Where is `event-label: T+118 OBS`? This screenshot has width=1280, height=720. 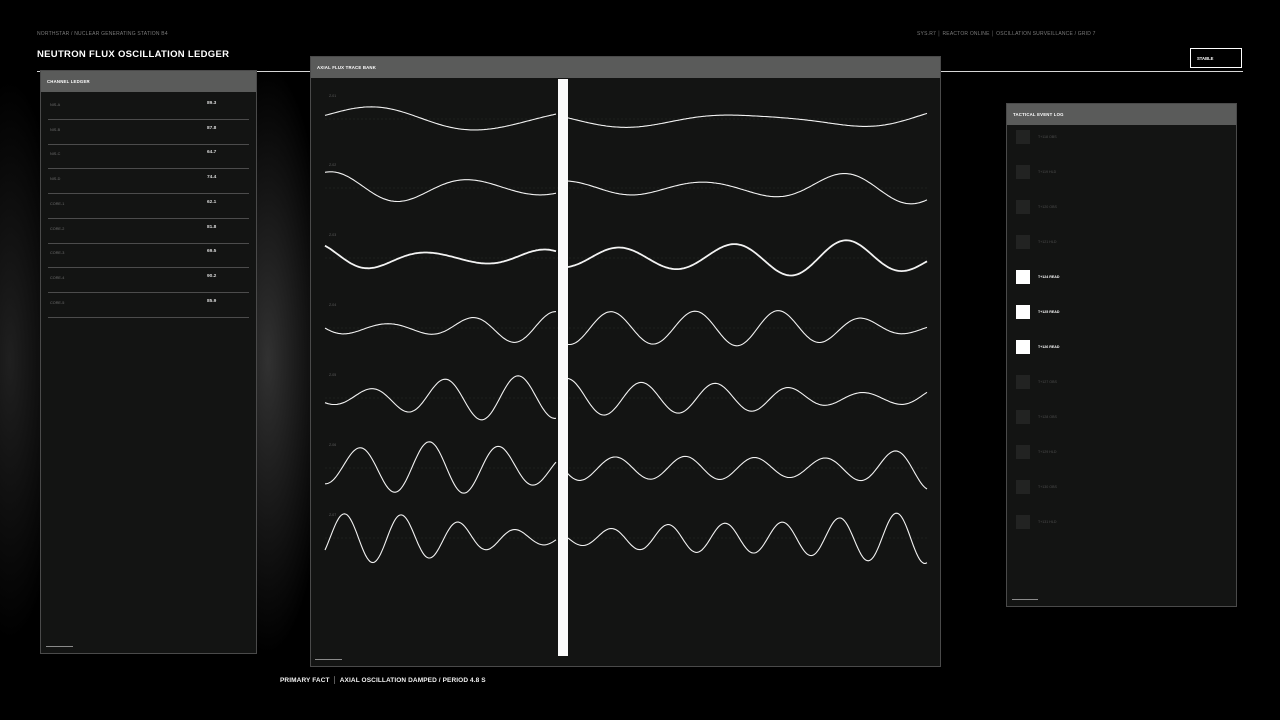
event-label: T+118 OBS is located at coordinates (1047, 137).